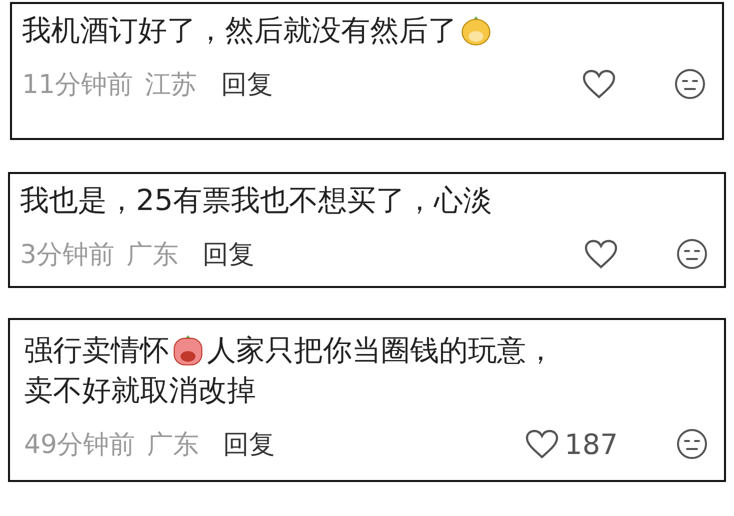 The height and width of the screenshot is (516, 734). What do you see at coordinates (140, 390) in the screenshot?
I see `comment-text: 卖不好就取消改掉` at bounding box center [140, 390].